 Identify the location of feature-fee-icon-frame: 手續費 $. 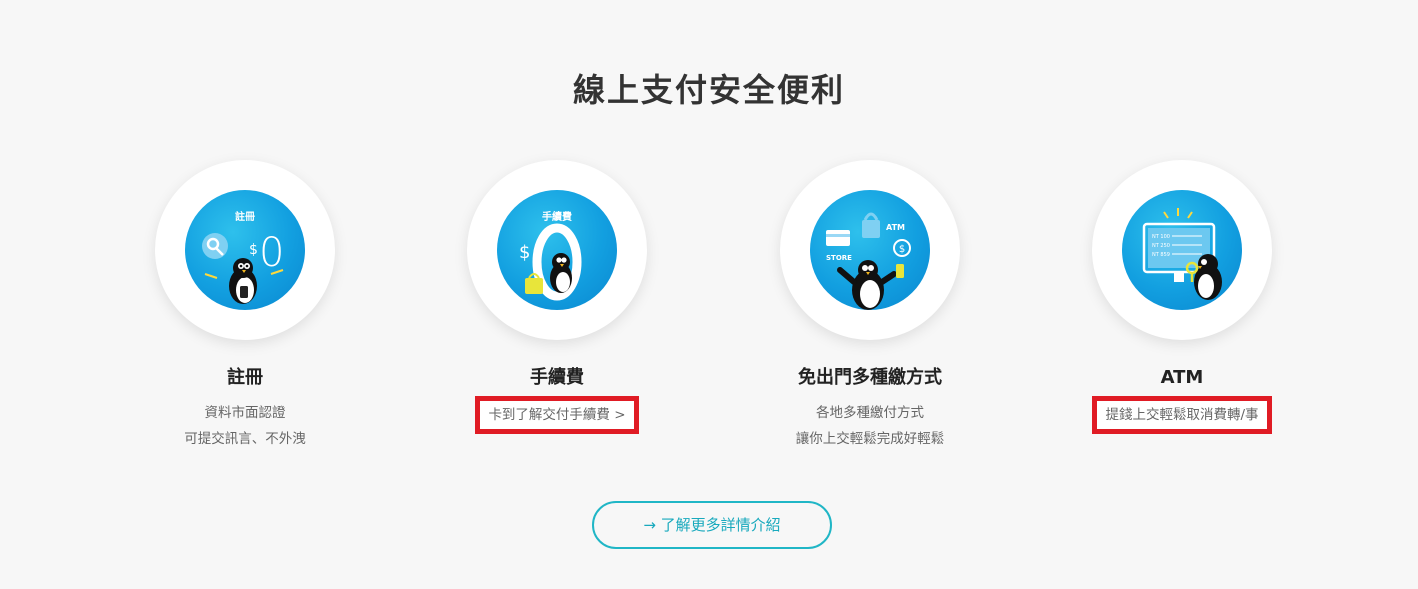
(557, 250).